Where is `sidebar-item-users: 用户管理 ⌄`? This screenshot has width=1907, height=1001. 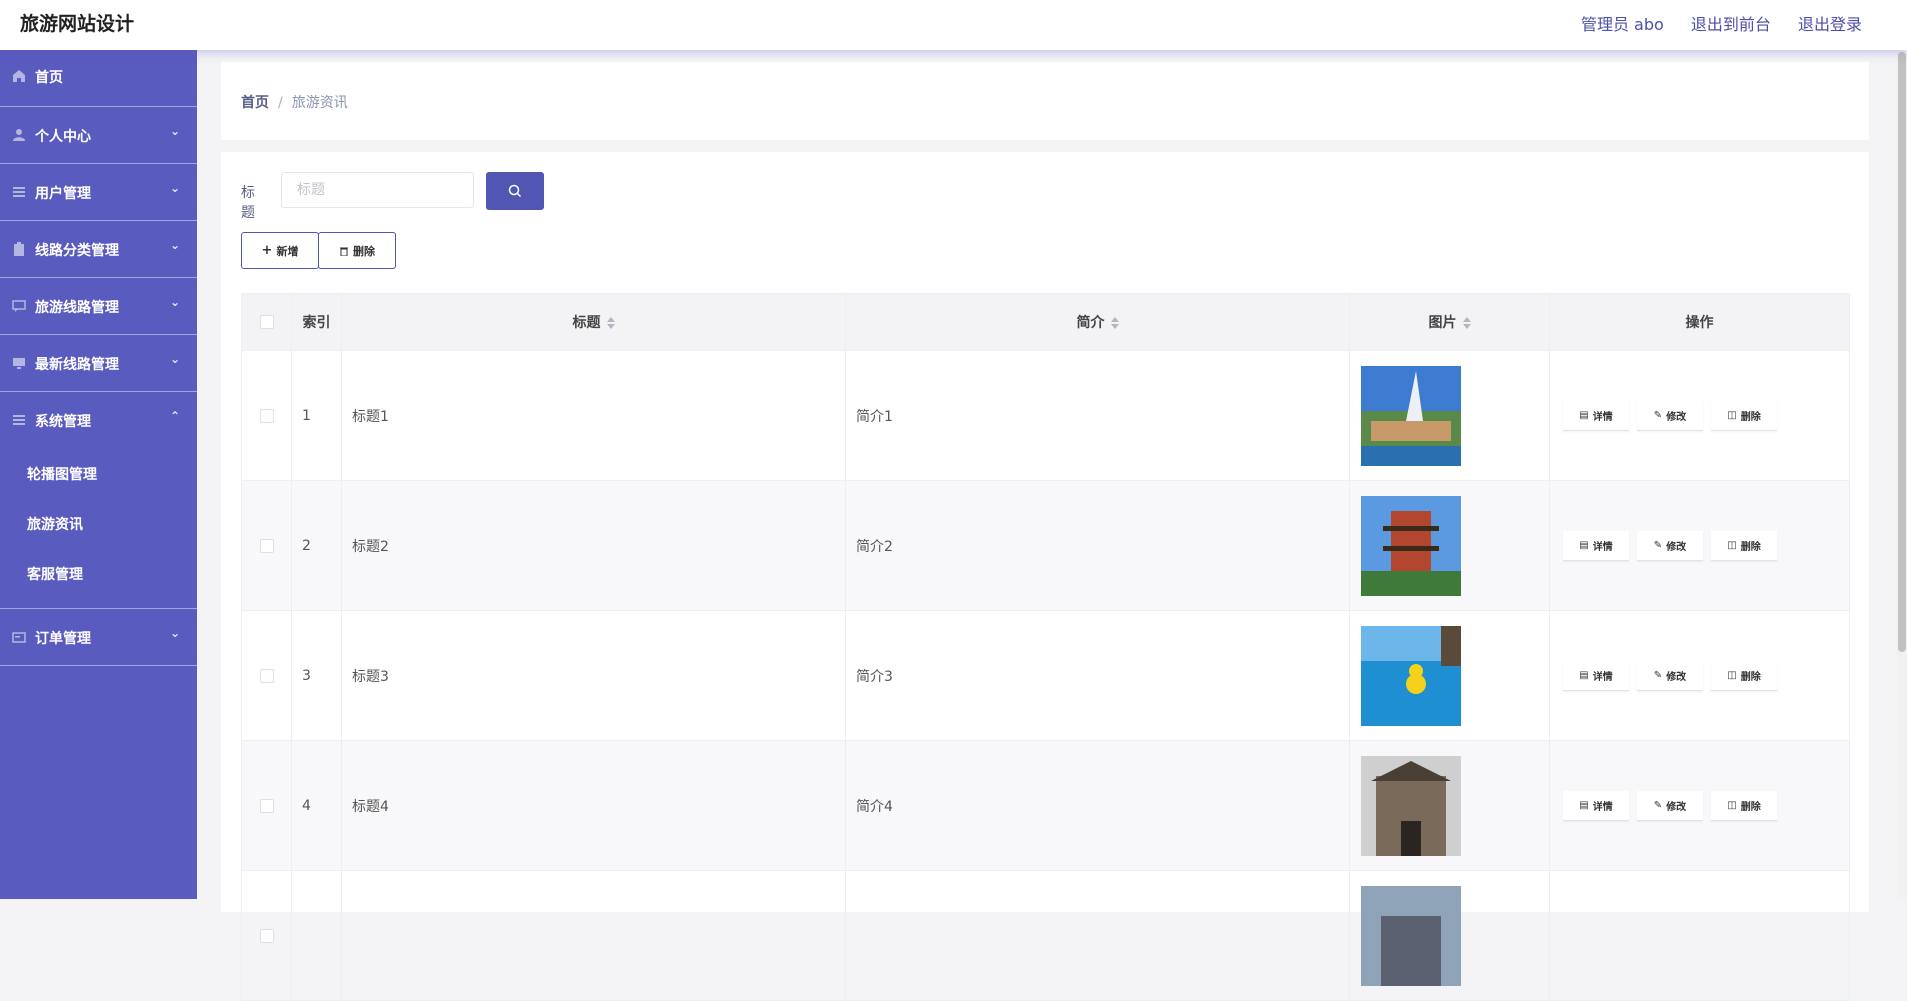 sidebar-item-users: 用户管理 ⌄ is located at coordinates (98, 192).